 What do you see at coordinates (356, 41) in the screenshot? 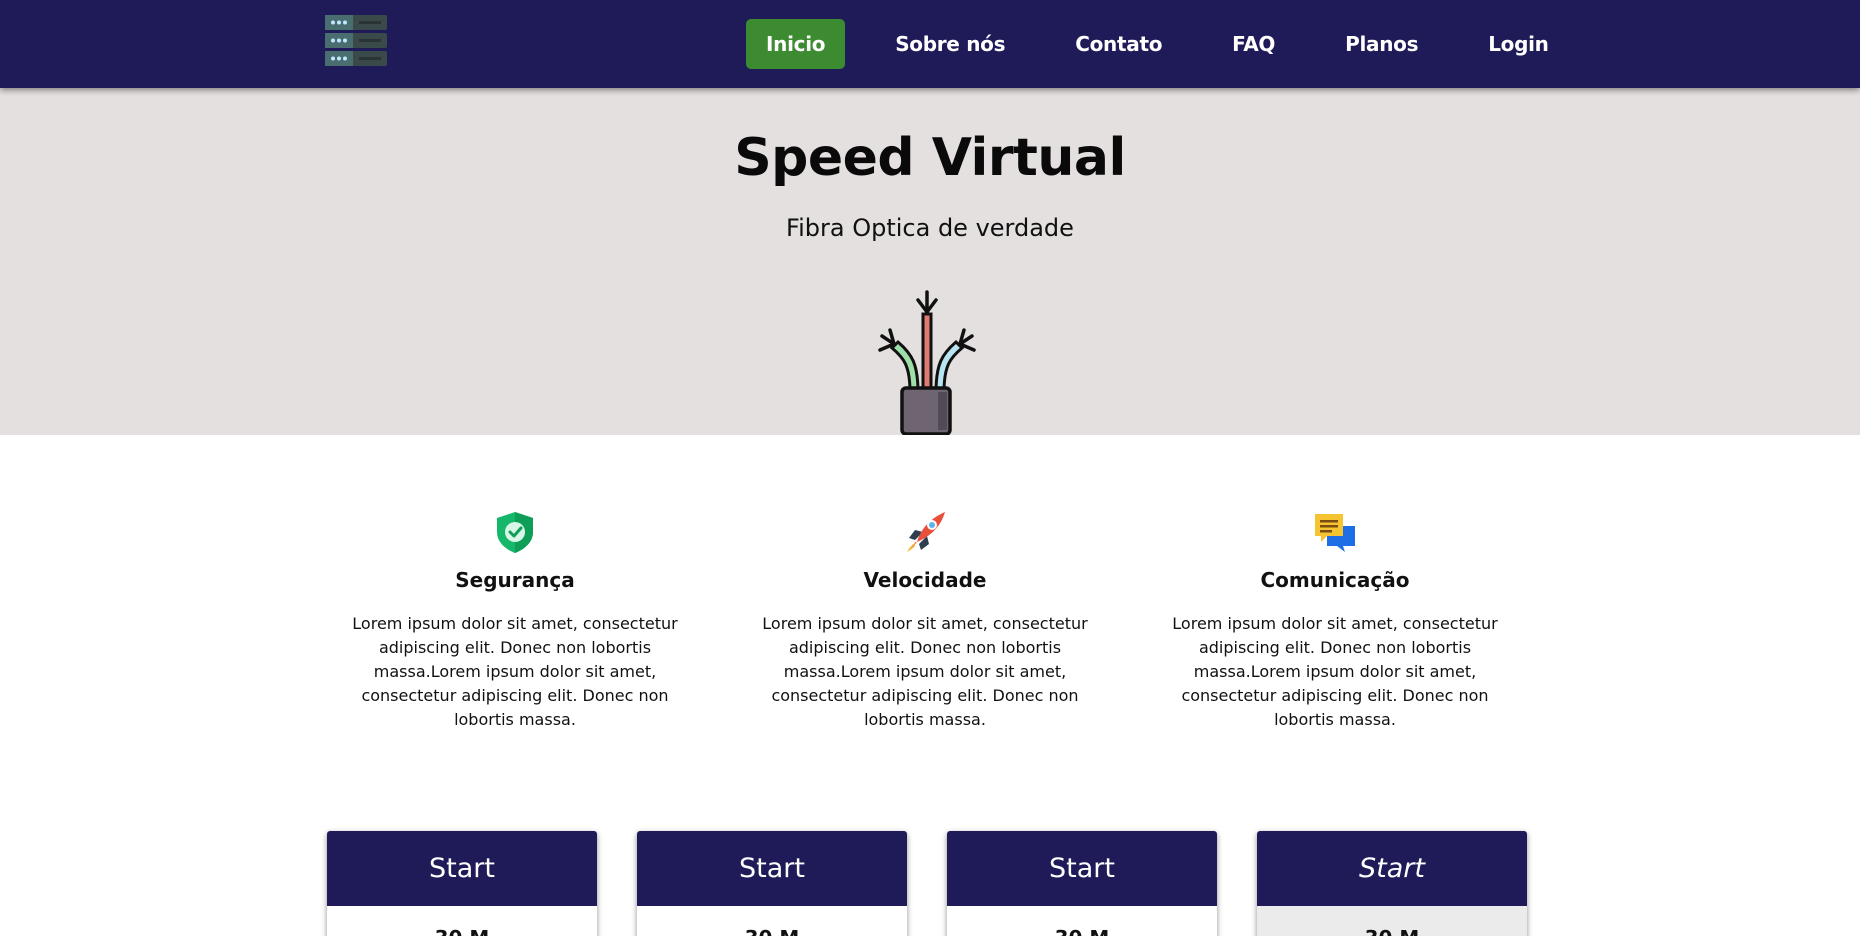
I see `server-rack-icon` at bounding box center [356, 41].